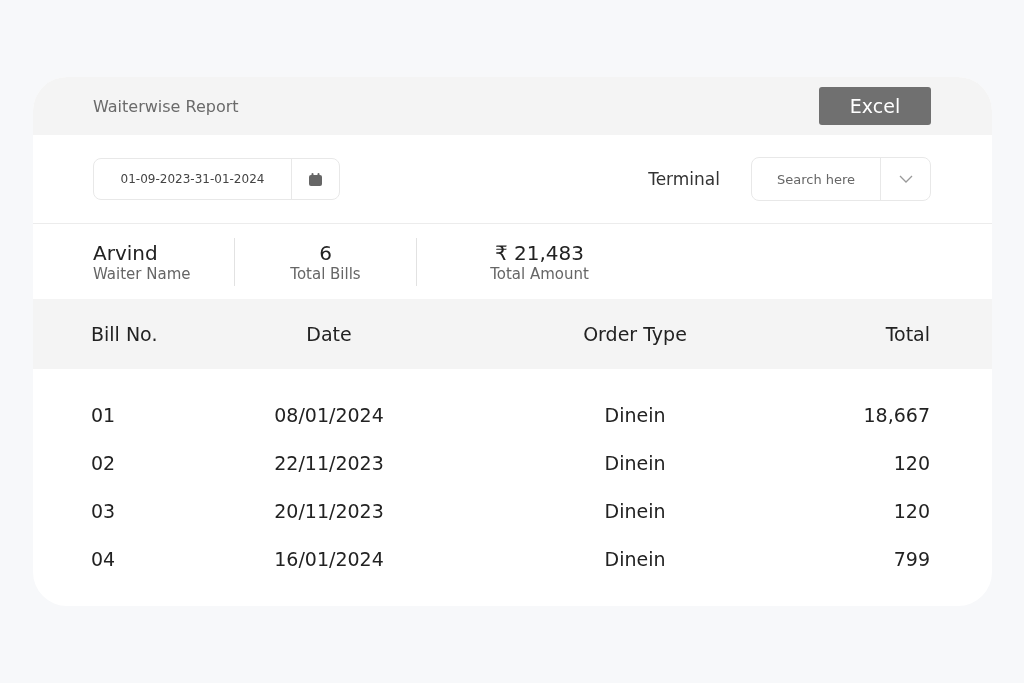 The image size is (1024, 683). Describe the element at coordinates (193, 179) in the screenshot. I see `date-range-value: 01-09-2023-31-01-2024` at that location.